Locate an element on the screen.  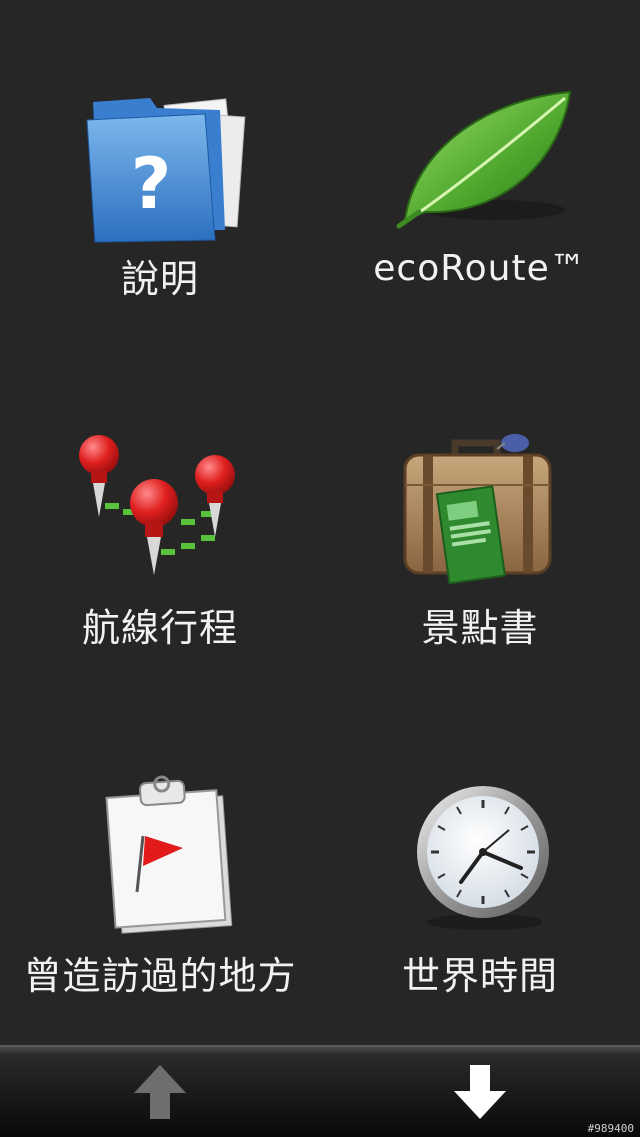
leaf-icon is located at coordinates (480, 165).